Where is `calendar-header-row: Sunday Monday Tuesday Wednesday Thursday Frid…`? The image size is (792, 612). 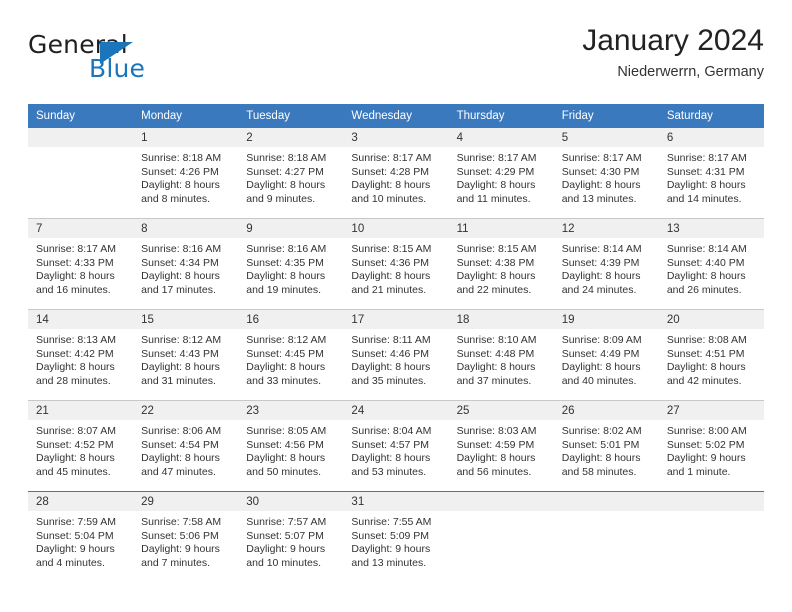
calendar-header-row: Sunday Monday Tuesday Wednesday Thursday Frid… is located at coordinates (396, 116).